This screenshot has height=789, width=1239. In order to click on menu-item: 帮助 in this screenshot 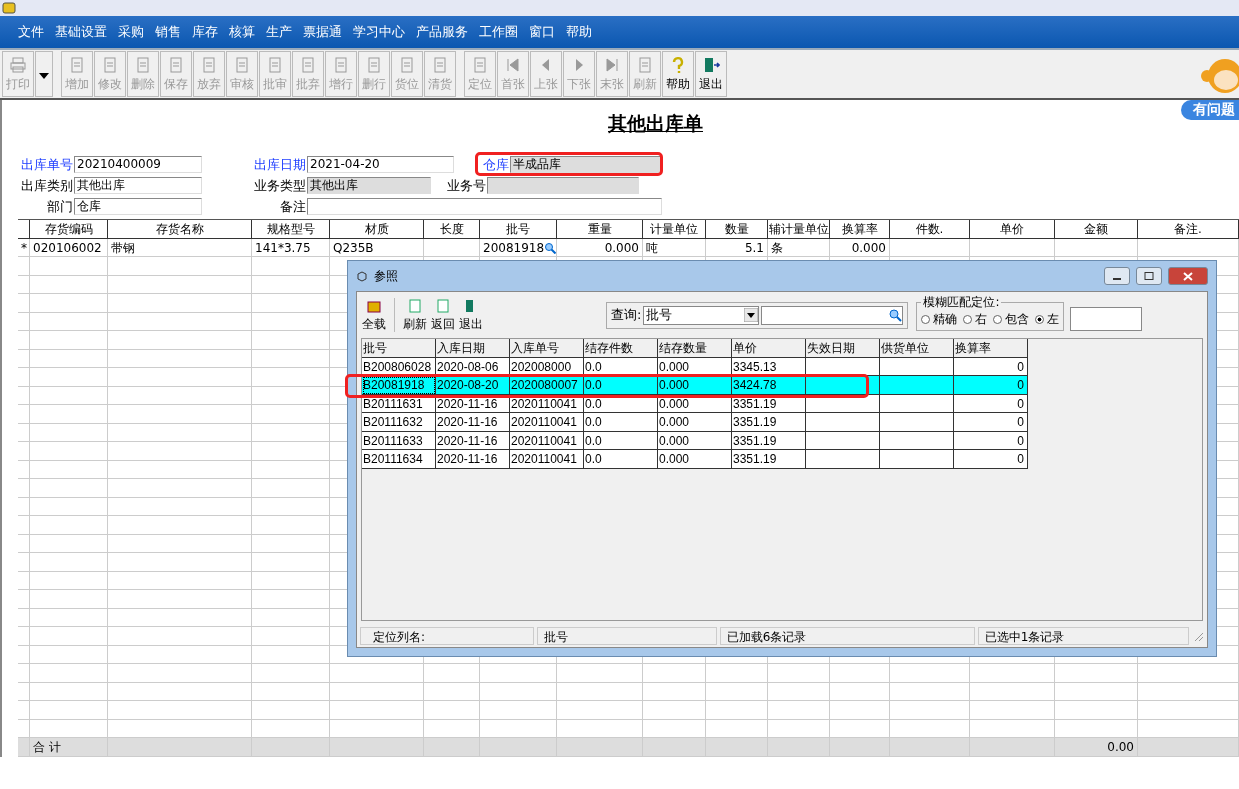, I will do `click(579, 32)`.